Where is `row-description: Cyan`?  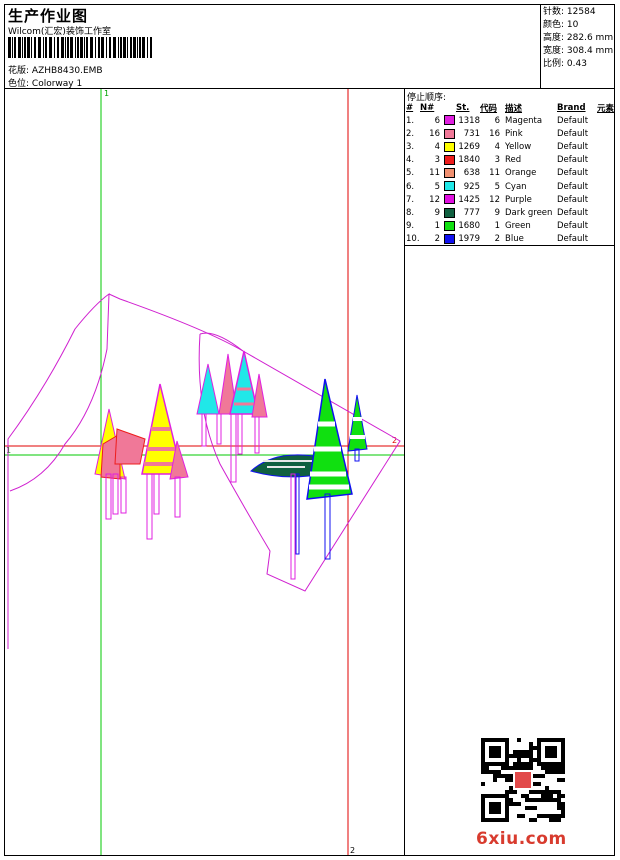 row-description: Cyan is located at coordinates (516, 186).